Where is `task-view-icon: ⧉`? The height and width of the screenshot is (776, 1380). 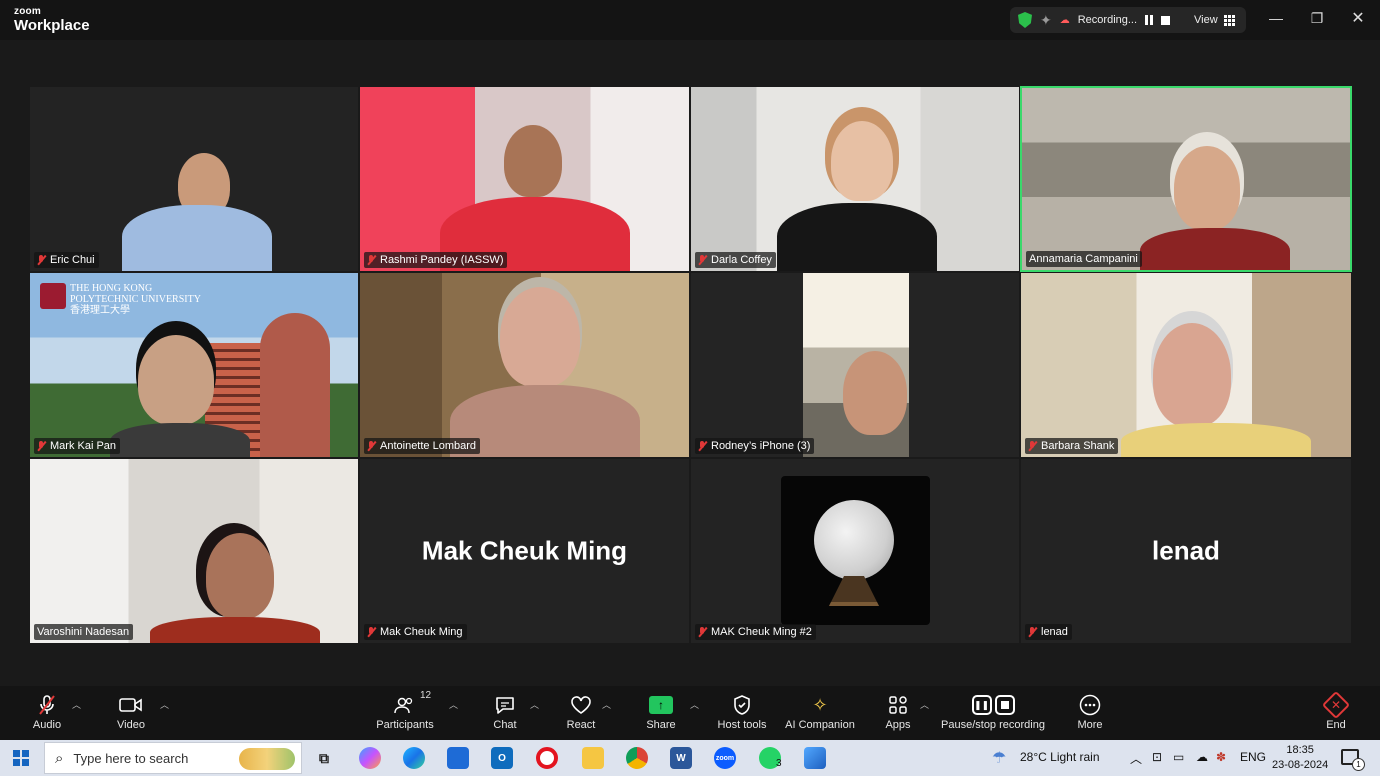
task-view-icon: ⧉ is located at coordinates (324, 758).